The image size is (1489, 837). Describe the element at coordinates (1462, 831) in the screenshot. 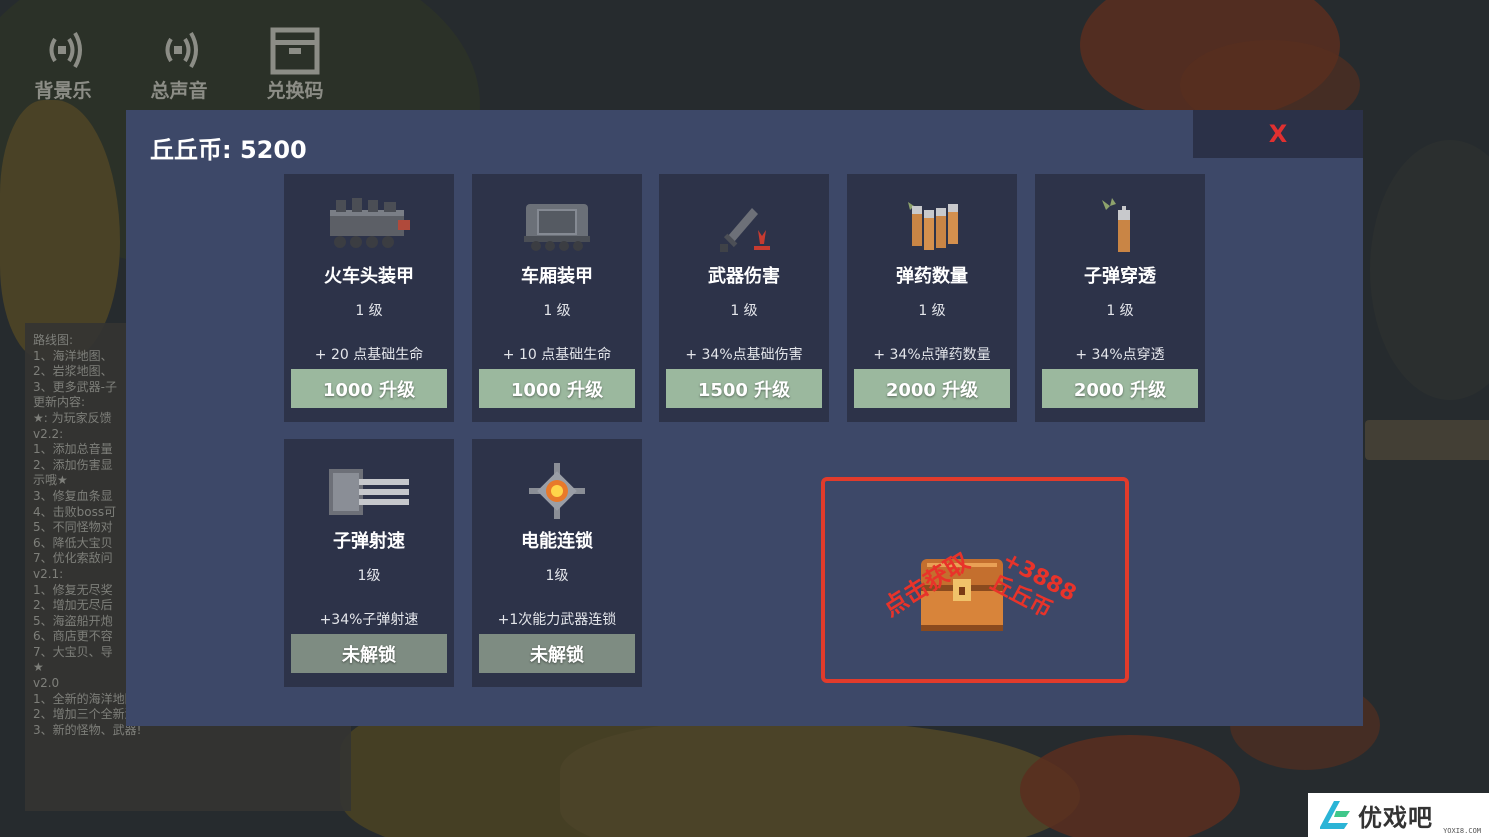

I see `site-url: YOXI8.COM` at that location.